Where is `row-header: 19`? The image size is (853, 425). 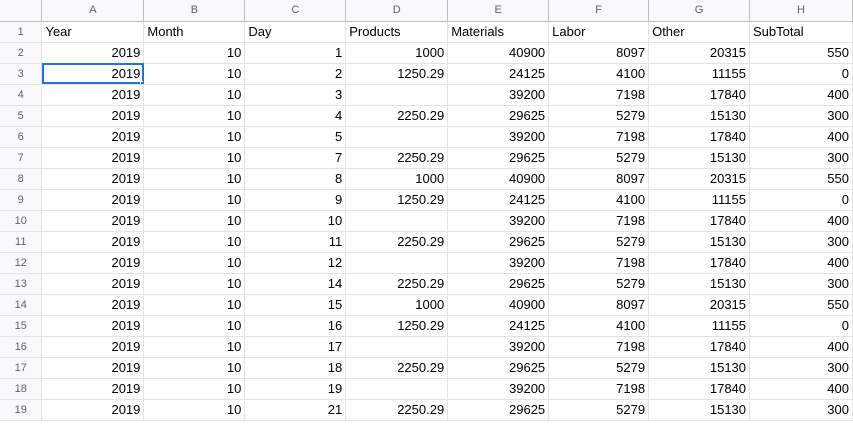 row-header: 19 is located at coordinates (21, 410).